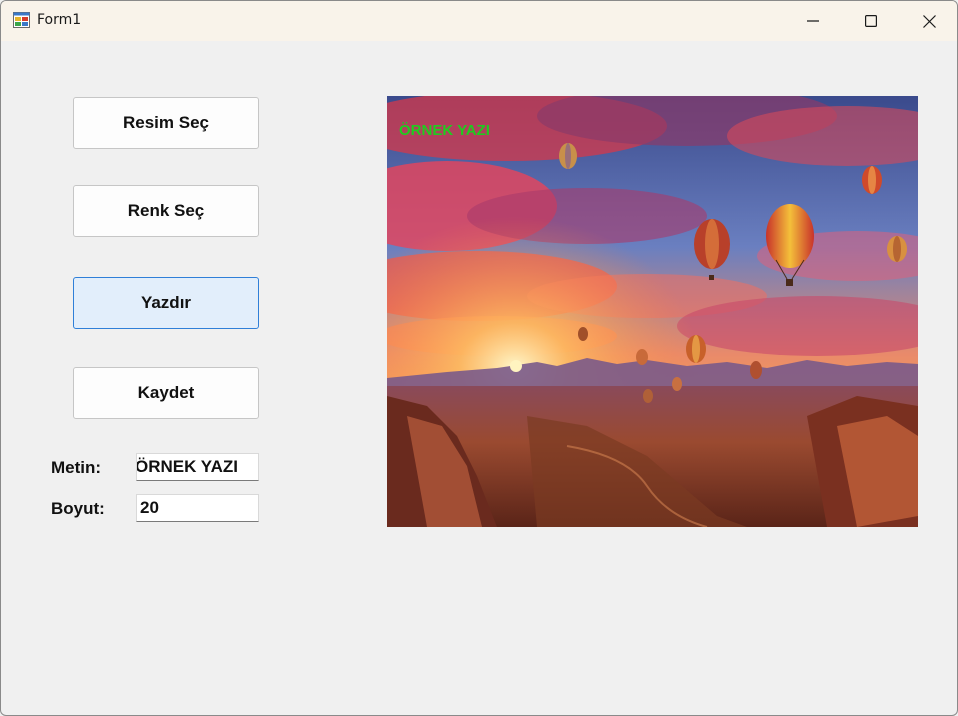  What do you see at coordinates (59, 20) in the screenshot?
I see `window-title: Form1` at bounding box center [59, 20].